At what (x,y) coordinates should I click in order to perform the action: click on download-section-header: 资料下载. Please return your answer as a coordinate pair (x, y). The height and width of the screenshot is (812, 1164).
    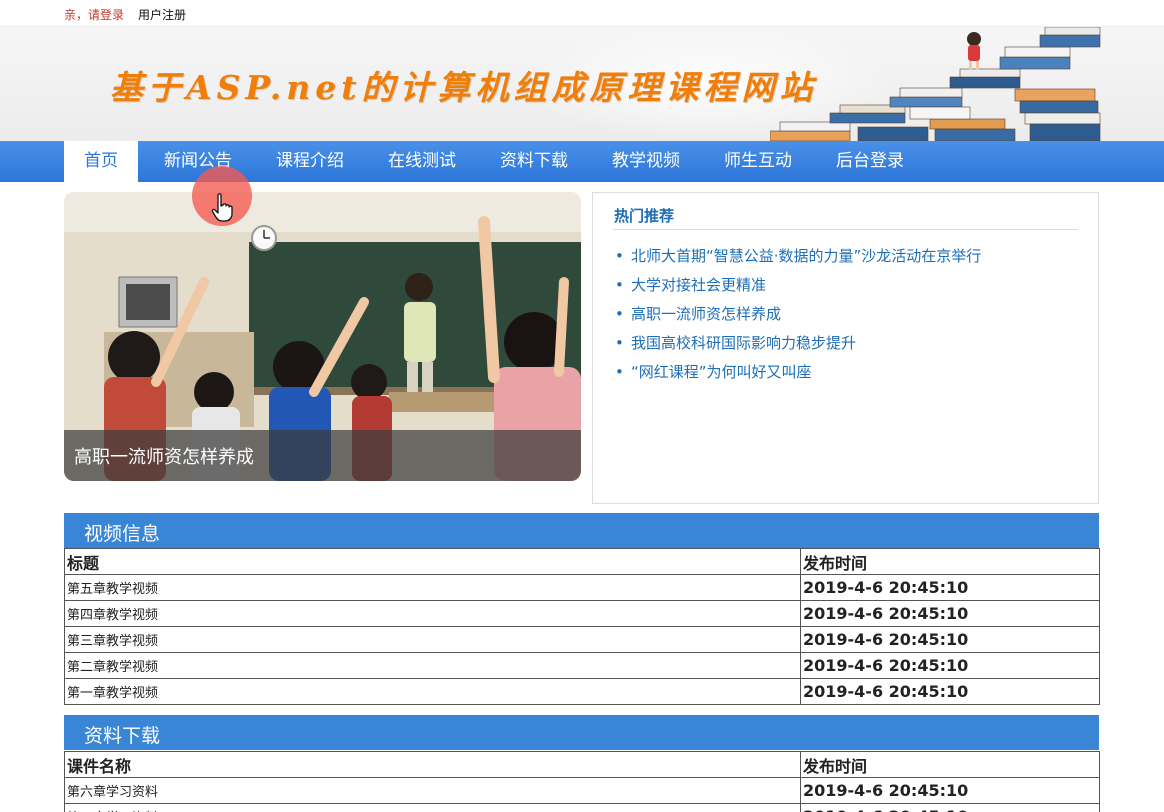
    Looking at the image, I should click on (581, 732).